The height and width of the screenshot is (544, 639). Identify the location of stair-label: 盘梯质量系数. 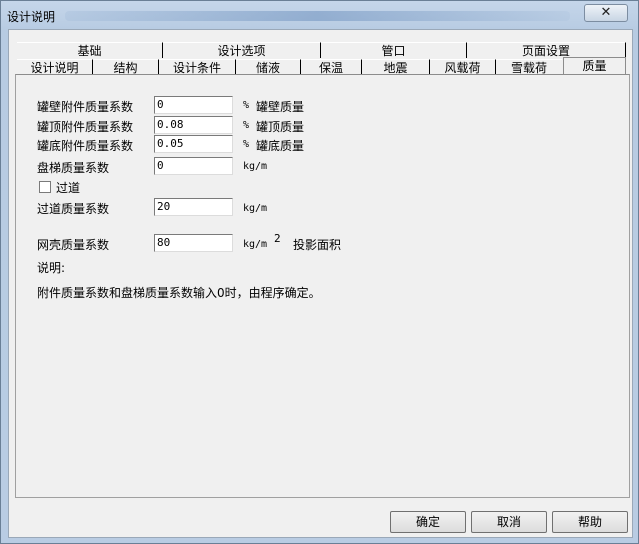
(73, 168).